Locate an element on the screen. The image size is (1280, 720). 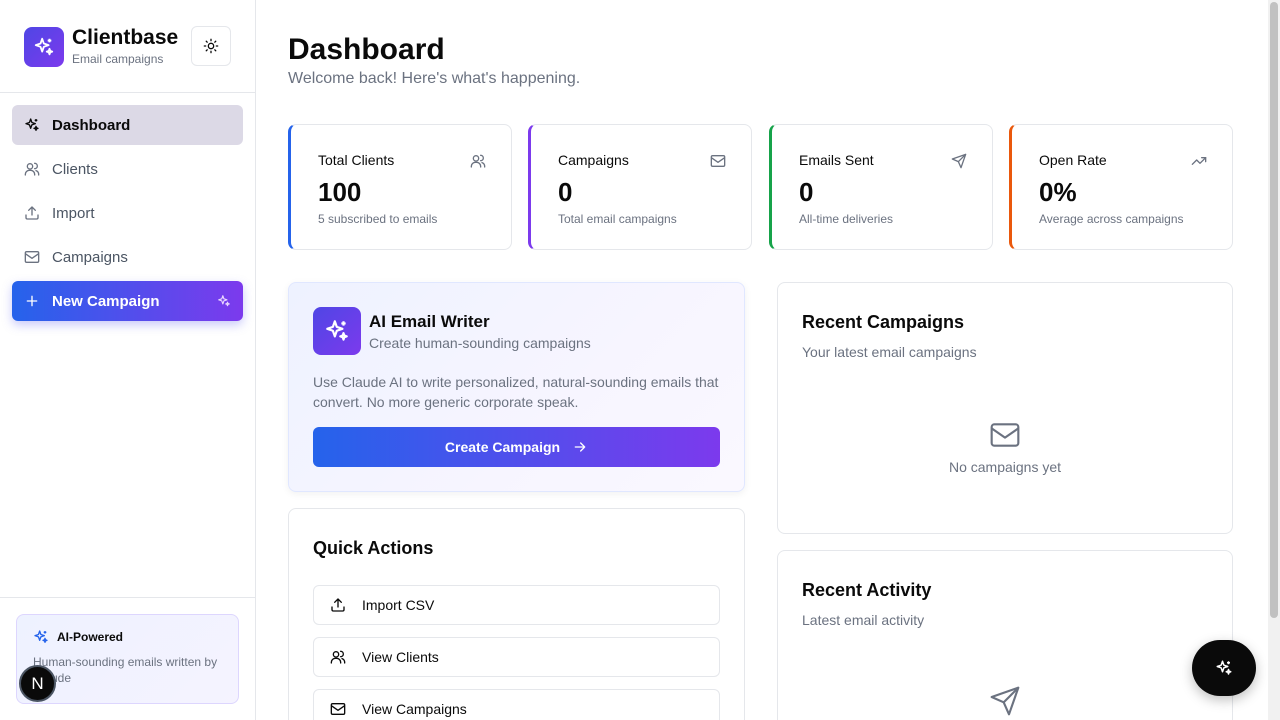
sidebar-item-label: Clients is located at coordinates (75, 169).